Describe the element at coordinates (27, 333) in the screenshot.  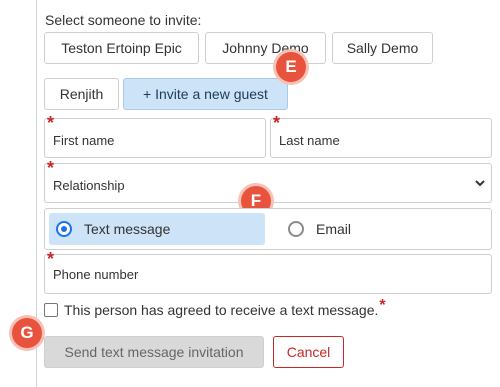
I see `marker-g: G` at that location.